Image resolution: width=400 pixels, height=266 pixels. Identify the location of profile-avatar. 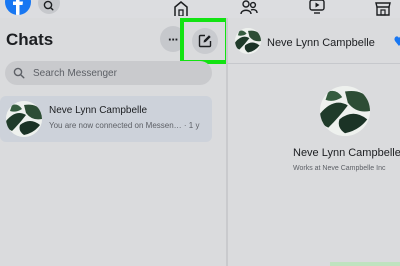
(345, 111).